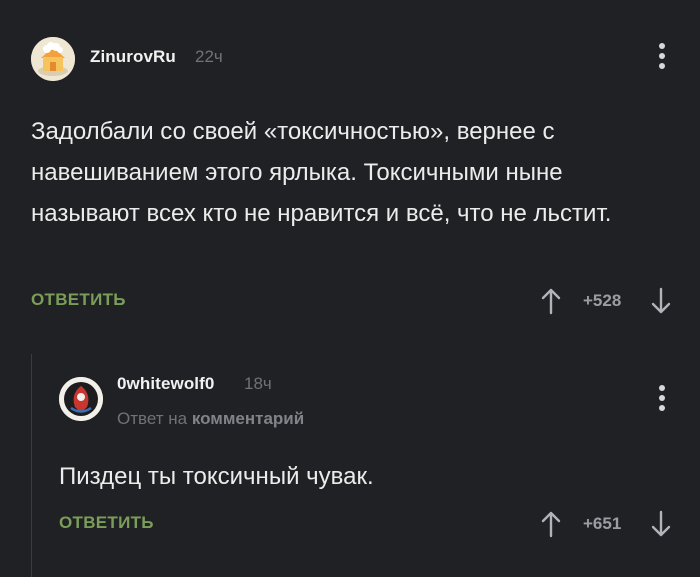 The image size is (700, 577). Describe the element at coordinates (258, 383) in the screenshot. I see `timestamp: 18ч` at that location.